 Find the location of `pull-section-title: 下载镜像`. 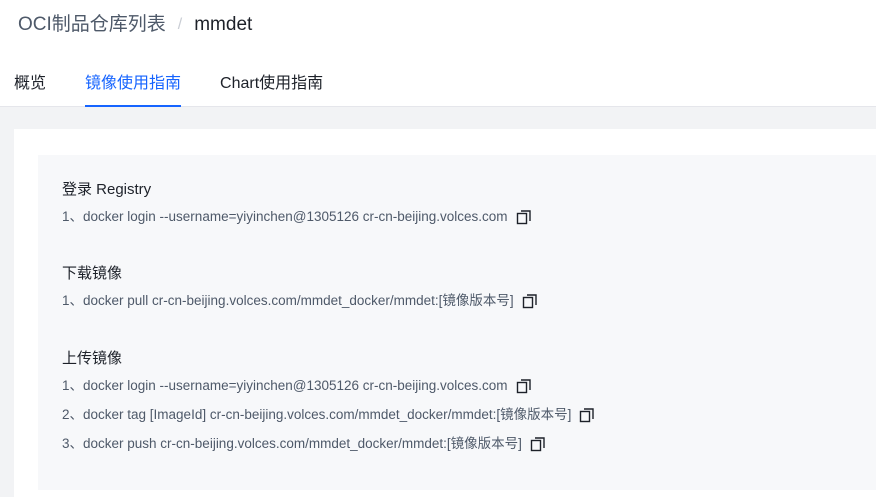

pull-section-title: 下载镜像 is located at coordinates (92, 273).